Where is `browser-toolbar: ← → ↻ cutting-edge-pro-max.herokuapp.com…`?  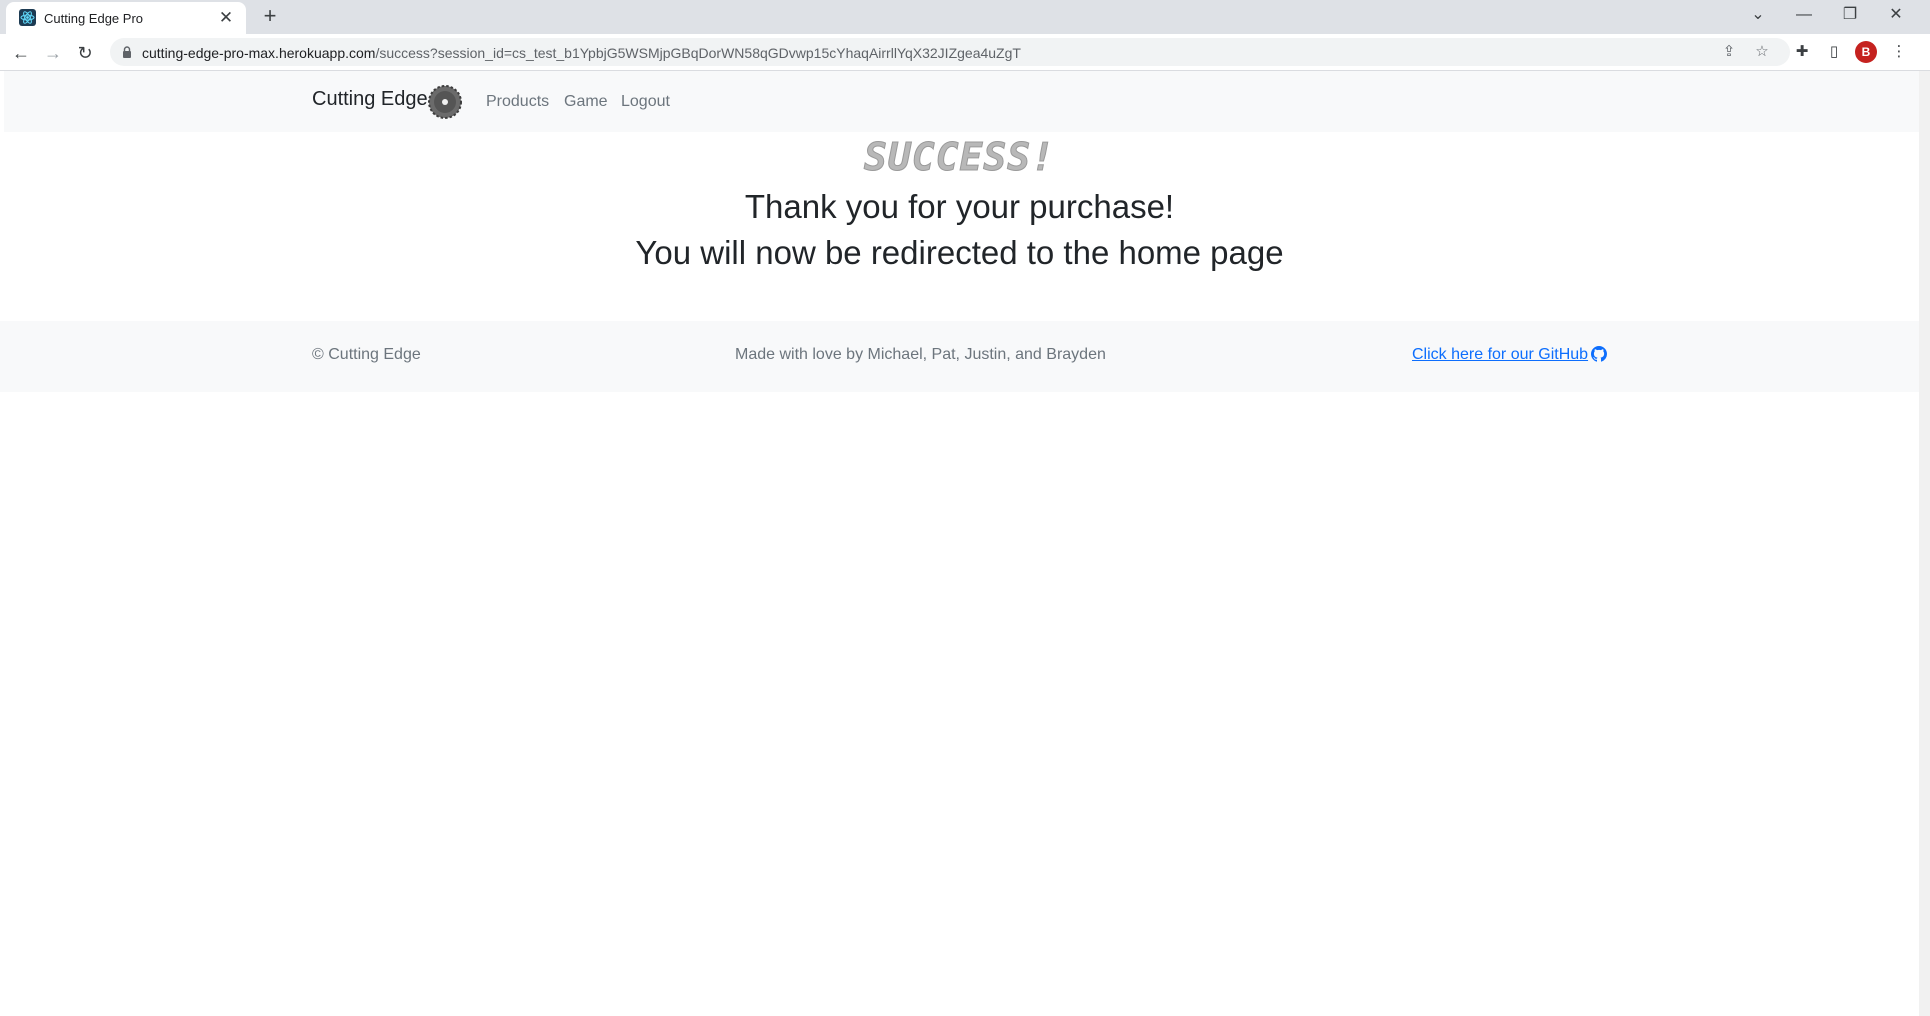
browser-toolbar: ← → ↻ cutting-edge-pro-max.herokuapp.com… is located at coordinates (965, 52).